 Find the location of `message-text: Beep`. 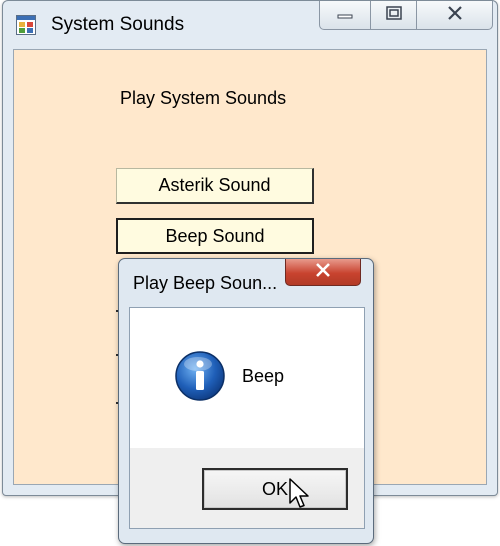

message-text: Beep is located at coordinates (263, 376).